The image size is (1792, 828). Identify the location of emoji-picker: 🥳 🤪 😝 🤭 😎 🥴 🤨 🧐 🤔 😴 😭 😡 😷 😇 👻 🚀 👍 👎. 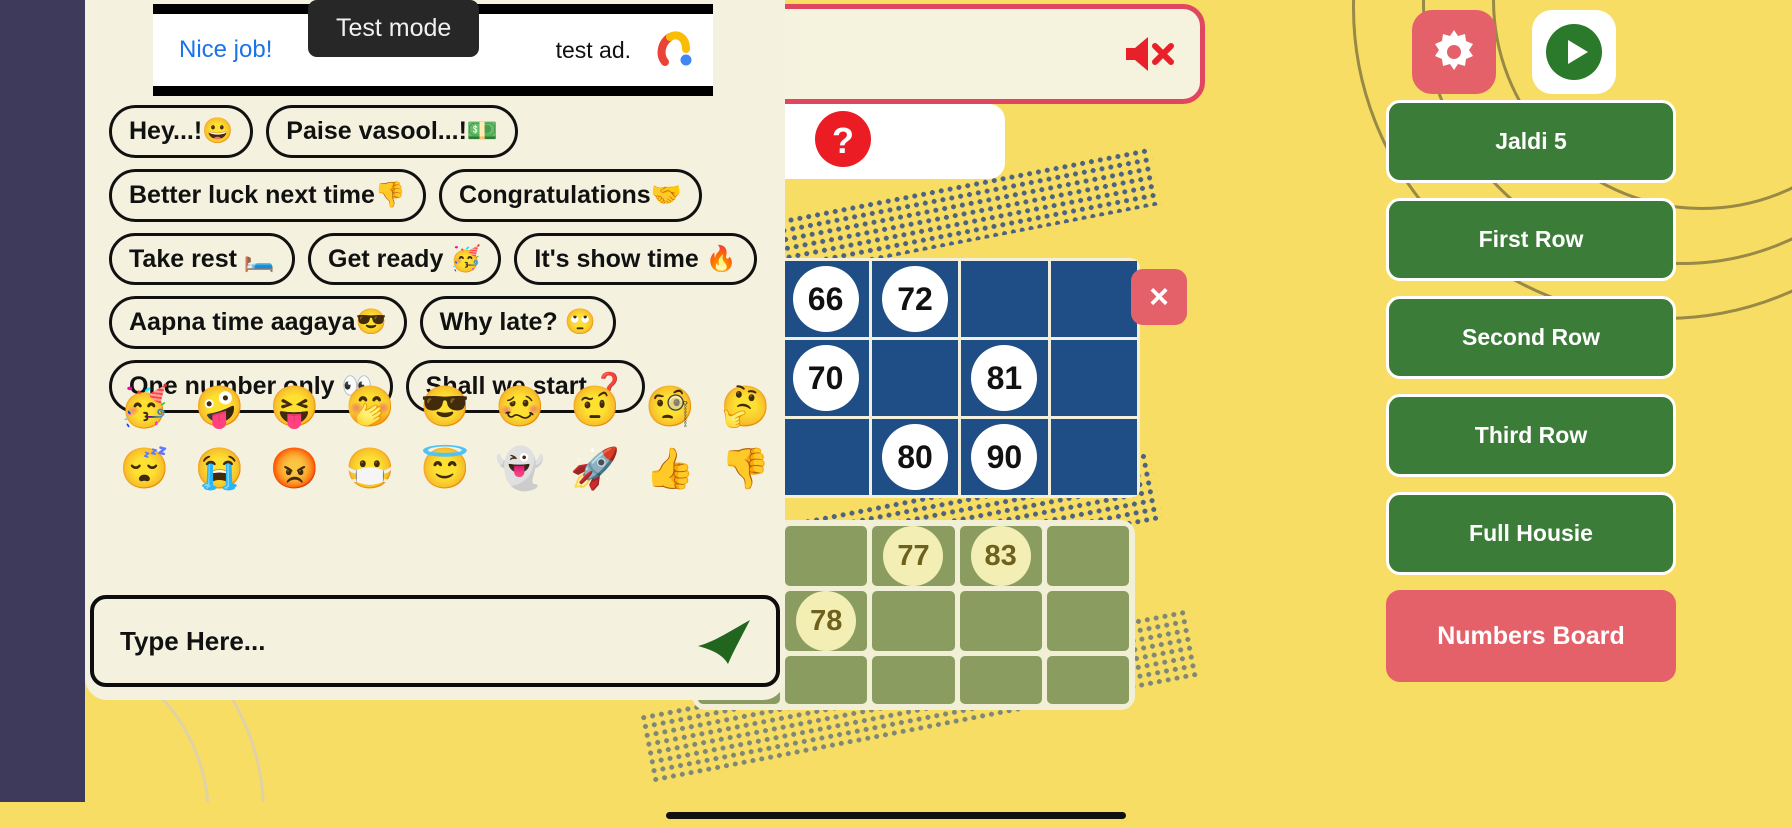
(445, 440).